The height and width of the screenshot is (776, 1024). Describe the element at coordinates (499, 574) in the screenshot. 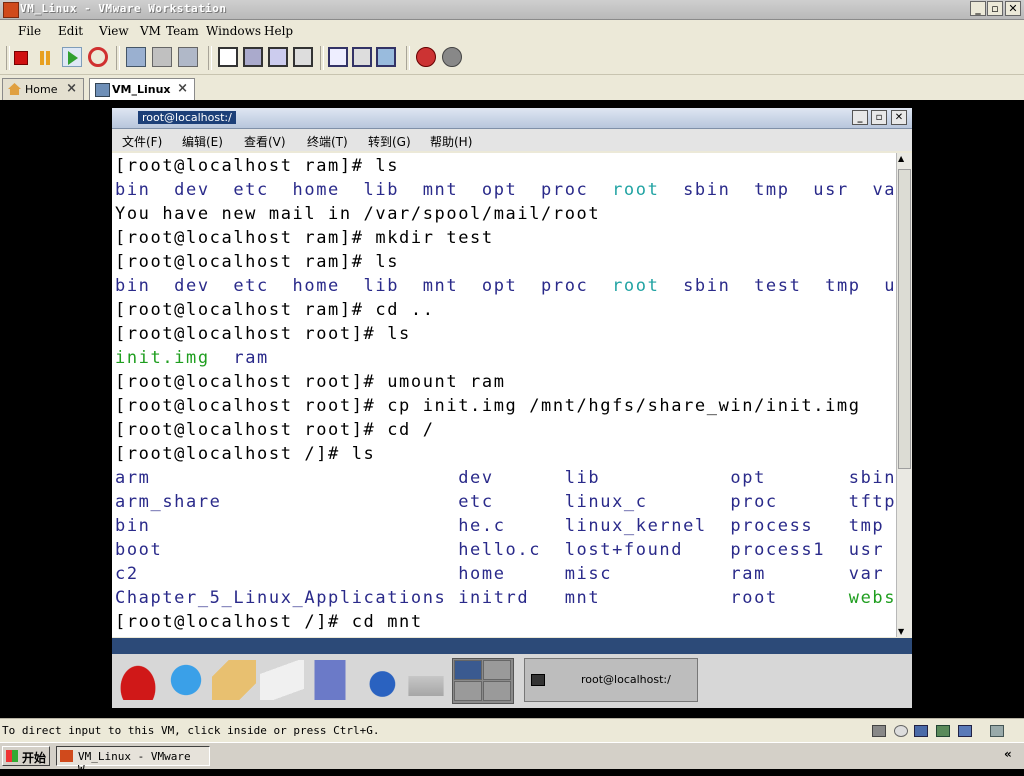

I see `terminal-line: c2 home misc ram var` at that location.